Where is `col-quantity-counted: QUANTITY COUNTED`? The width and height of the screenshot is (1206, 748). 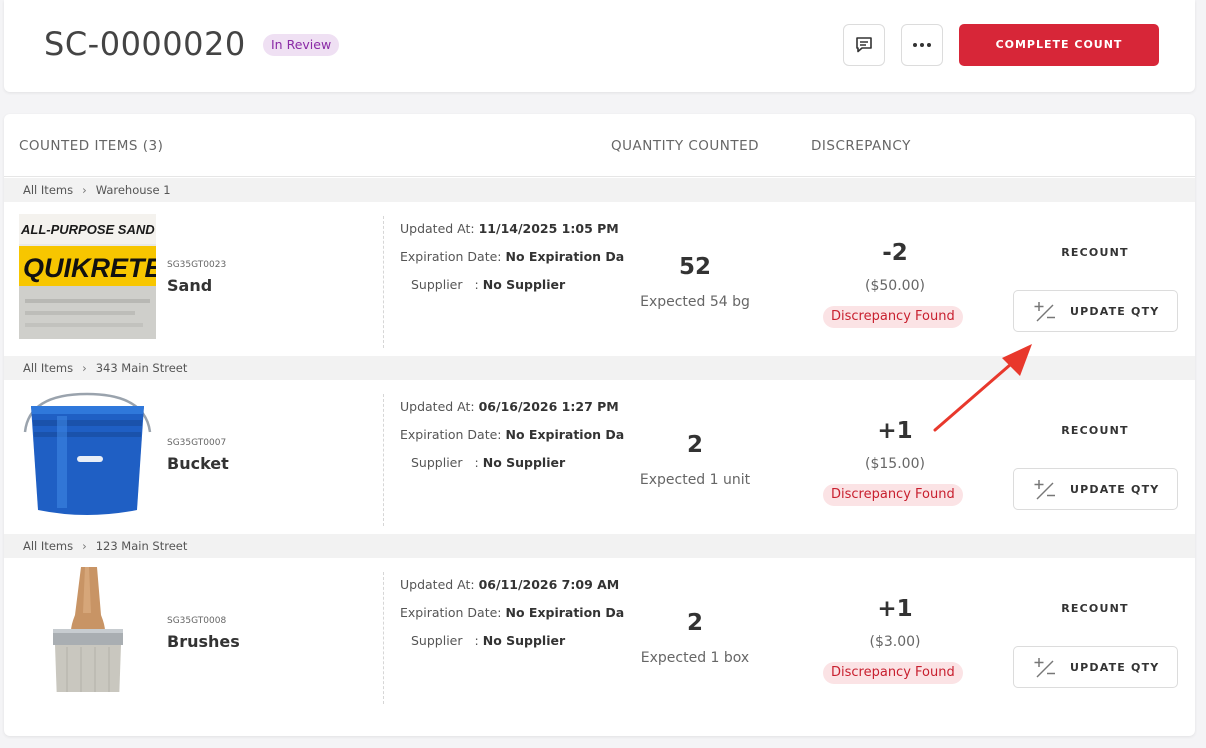 col-quantity-counted: QUANTITY COUNTED is located at coordinates (685, 146).